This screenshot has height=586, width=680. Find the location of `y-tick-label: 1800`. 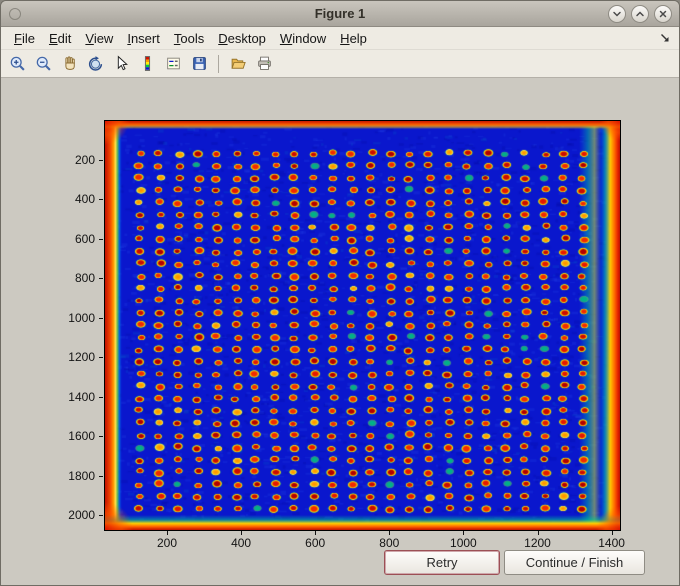

y-tick-label: 1800 is located at coordinates (81, 475).